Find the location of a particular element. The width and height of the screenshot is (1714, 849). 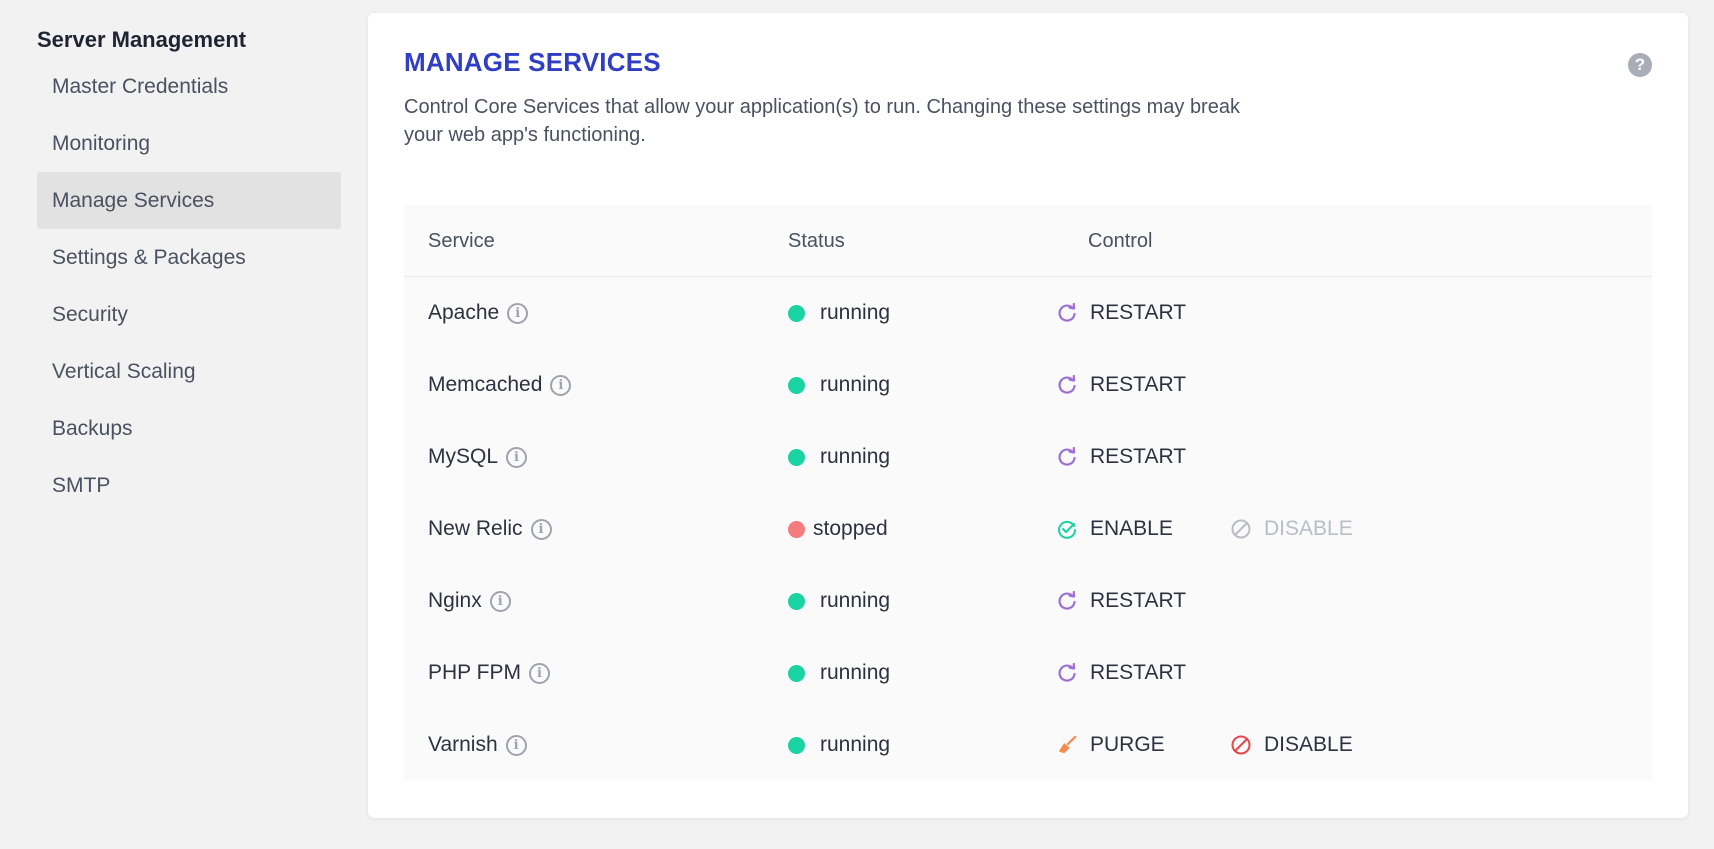

service-name-label: PHP FPM is located at coordinates (474, 672).